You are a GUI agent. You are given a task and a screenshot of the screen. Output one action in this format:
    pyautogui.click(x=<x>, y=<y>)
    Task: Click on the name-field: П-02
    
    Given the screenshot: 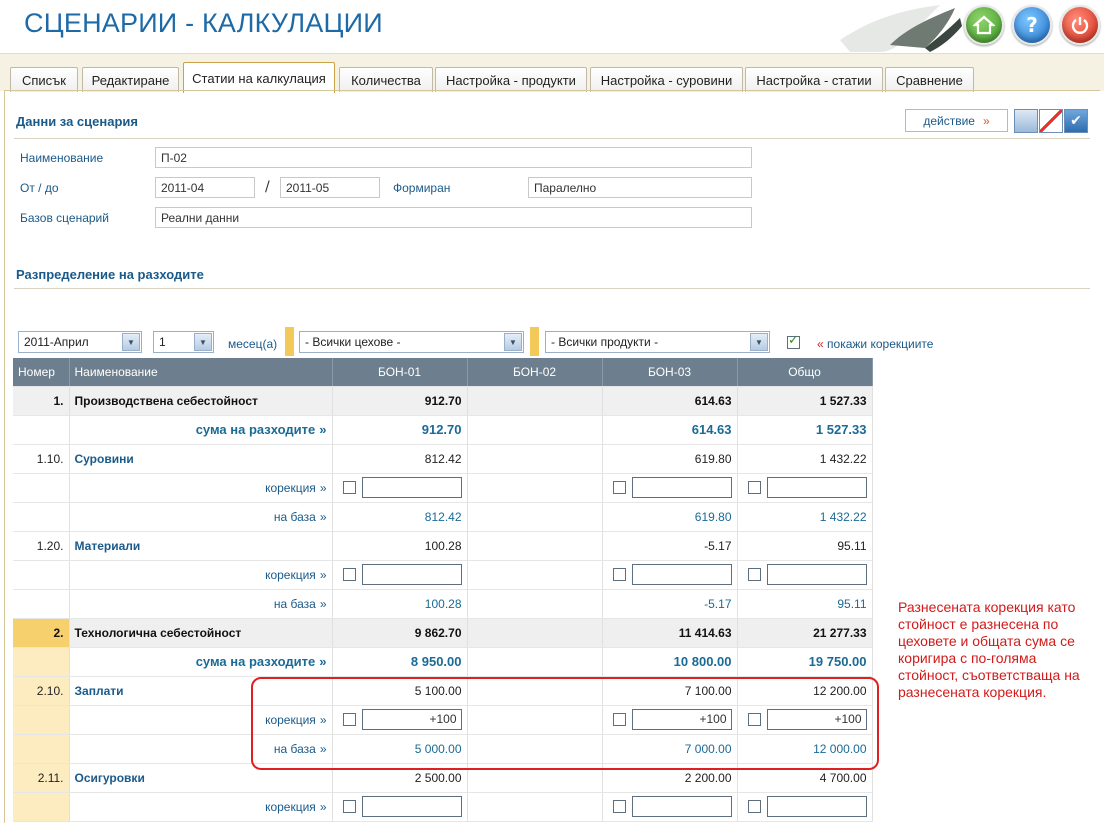 What is the action you would take?
    pyautogui.click(x=453, y=157)
    